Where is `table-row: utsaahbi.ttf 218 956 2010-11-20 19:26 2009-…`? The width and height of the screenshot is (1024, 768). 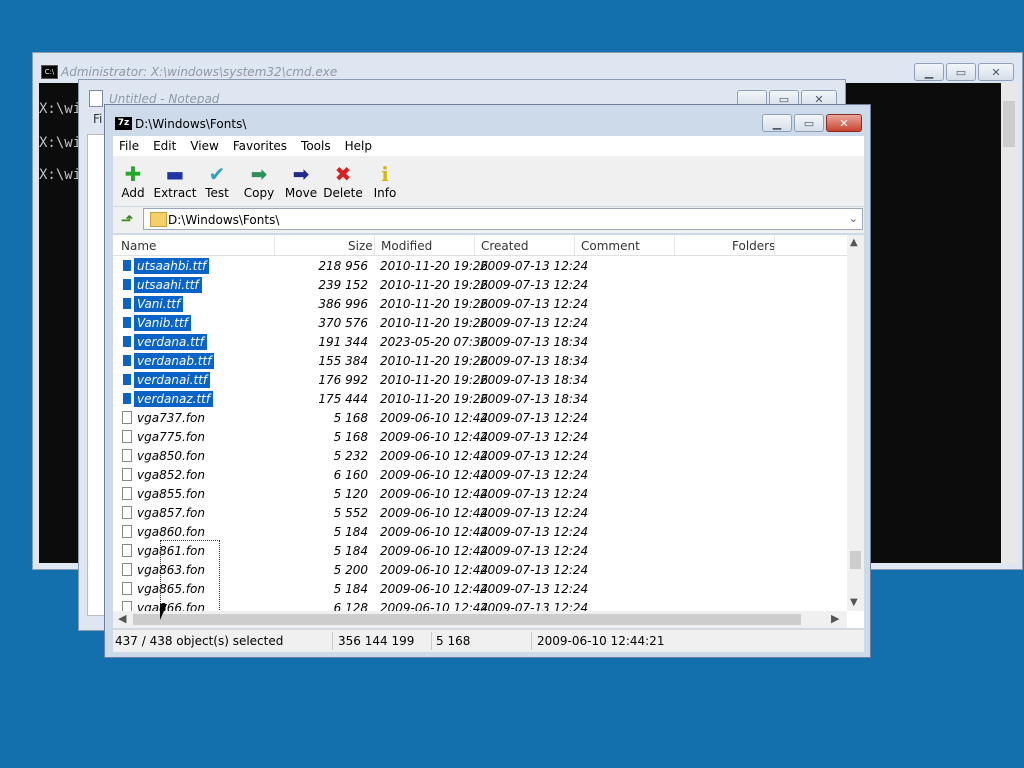
table-row: utsaahbi.ttf 218 956 2010-11-20 19:26 2009-… is located at coordinates (480, 266).